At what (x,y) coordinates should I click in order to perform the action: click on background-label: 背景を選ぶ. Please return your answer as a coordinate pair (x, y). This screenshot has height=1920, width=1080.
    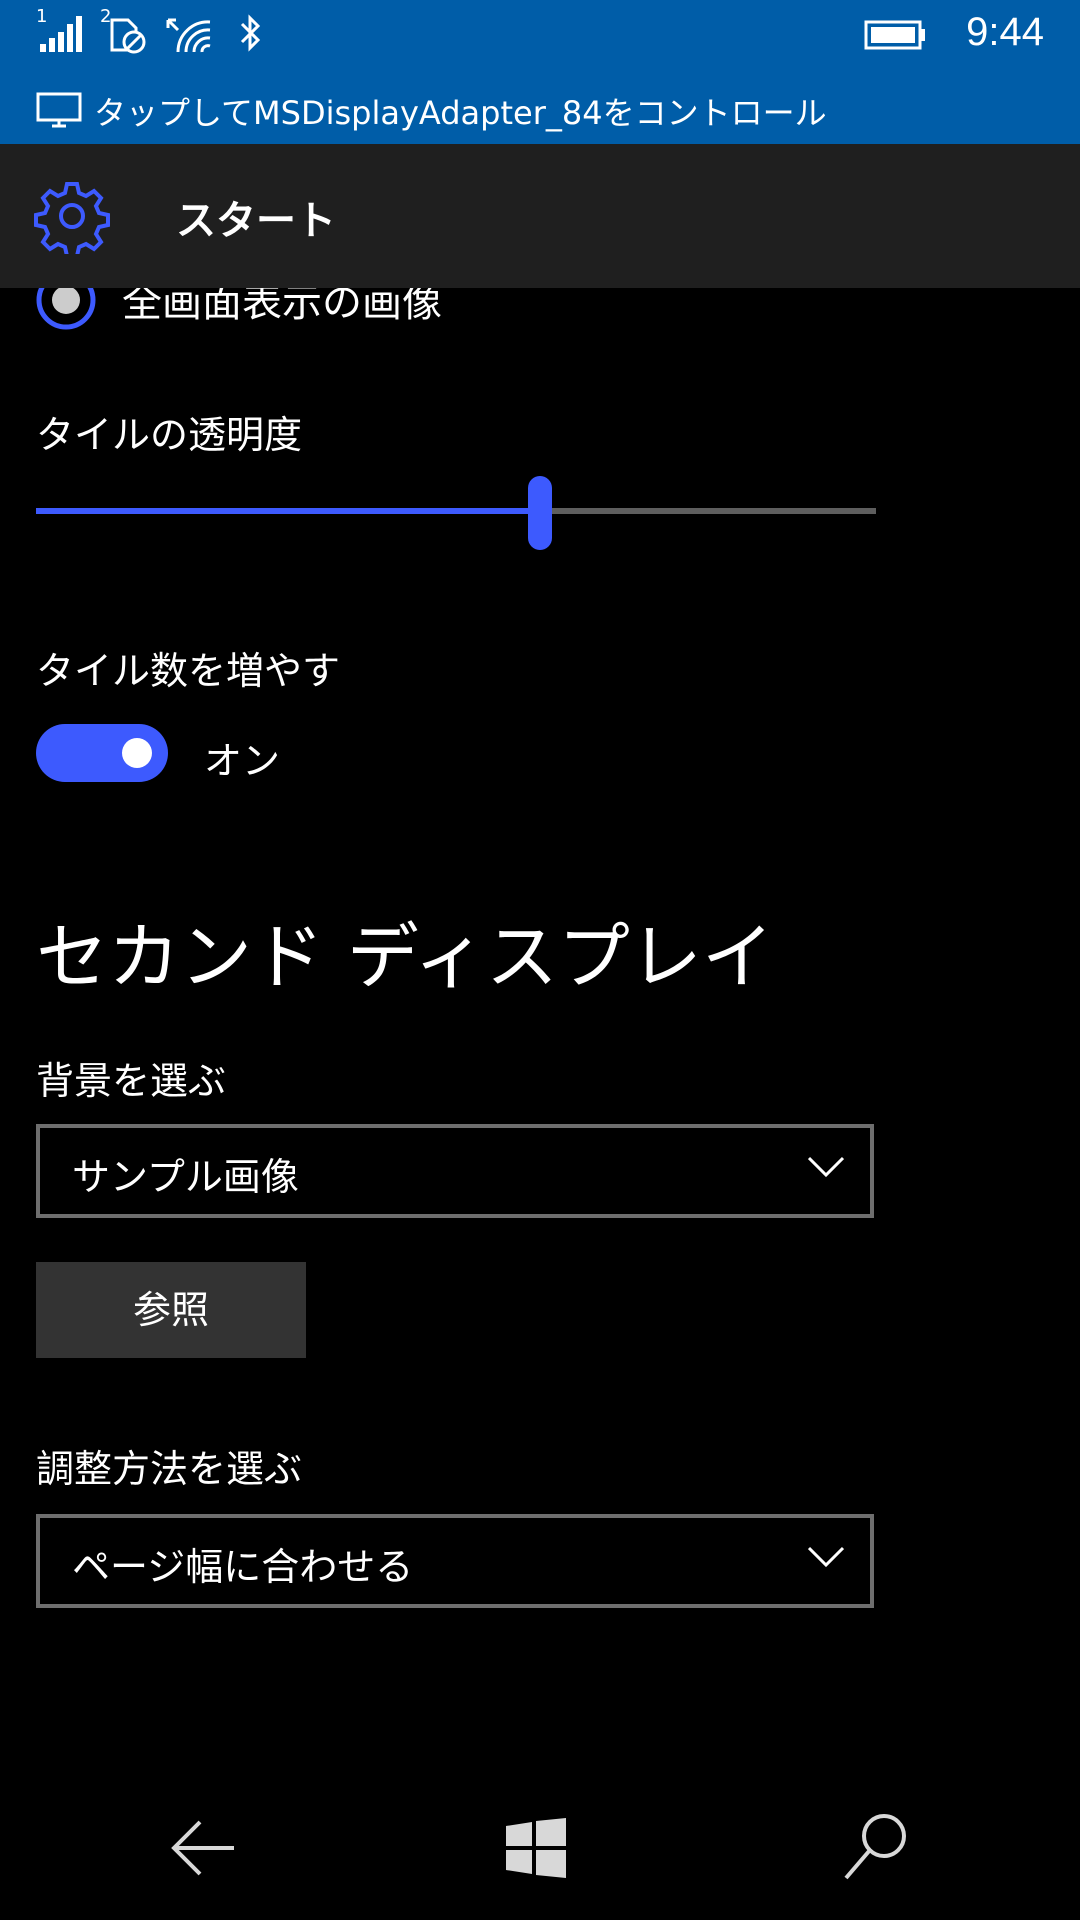
    Looking at the image, I should click on (131, 1081).